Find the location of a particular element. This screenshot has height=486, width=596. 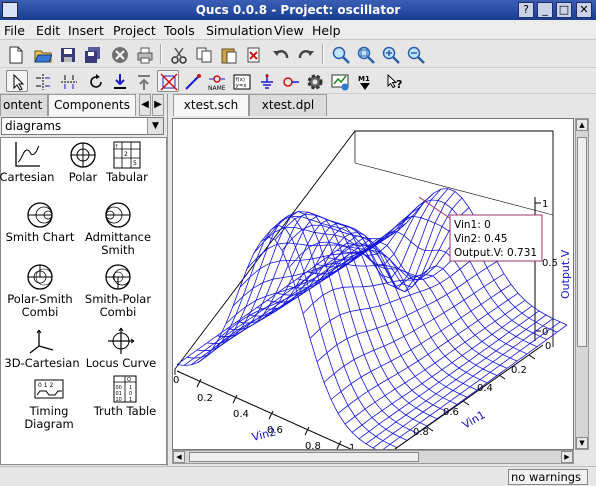

component-label: Smith Chart is located at coordinates (40, 237).